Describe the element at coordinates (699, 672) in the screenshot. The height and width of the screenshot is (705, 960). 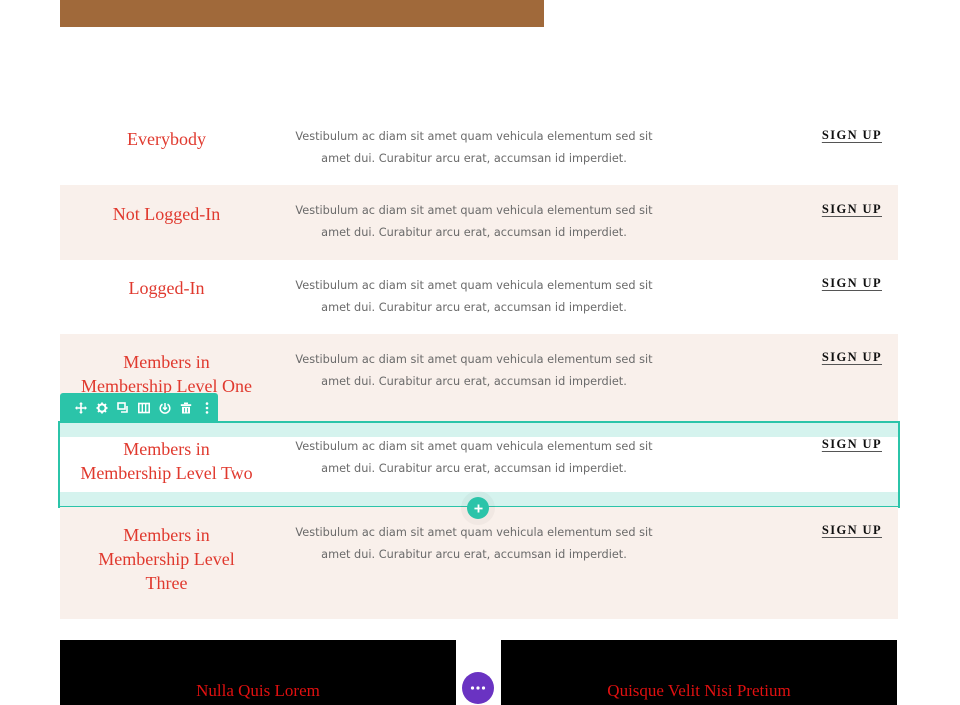
I see `dark-block-right: Quisque Velit Nisi Pretium` at that location.